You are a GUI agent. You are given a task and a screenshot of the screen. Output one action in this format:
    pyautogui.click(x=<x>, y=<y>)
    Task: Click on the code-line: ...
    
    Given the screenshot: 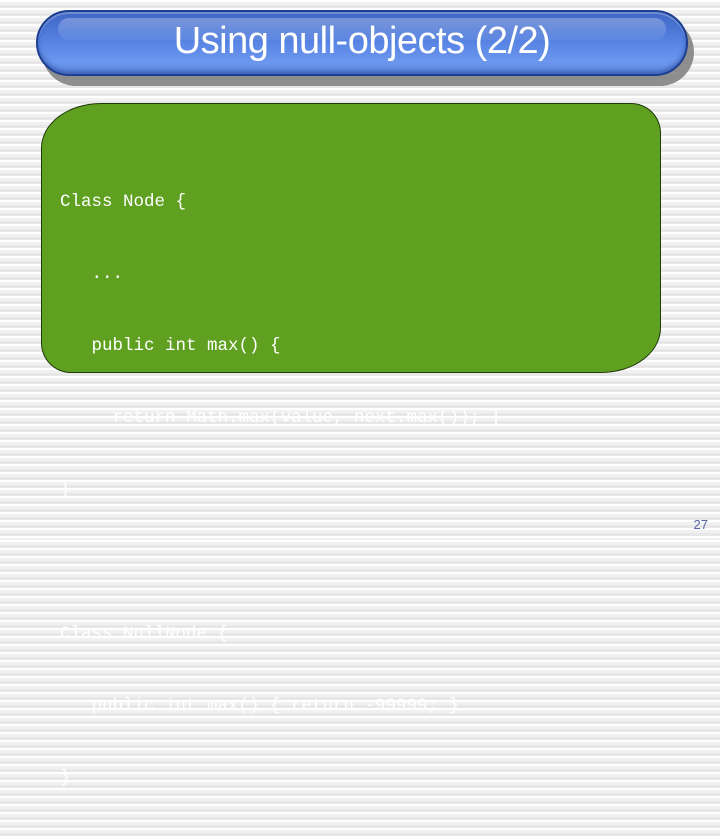 What is the action you would take?
    pyautogui.click(x=92, y=274)
    